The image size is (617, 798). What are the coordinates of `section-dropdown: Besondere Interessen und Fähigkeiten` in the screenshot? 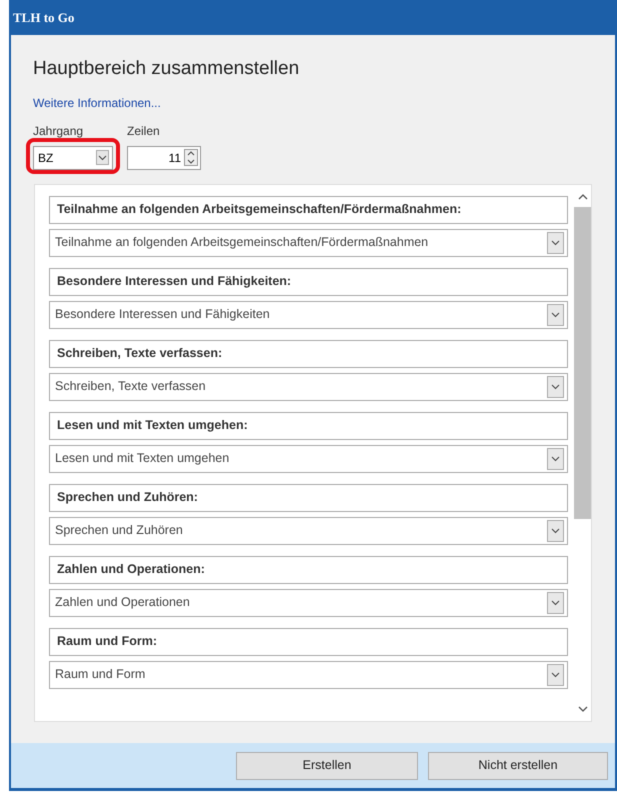 It's located at (308, 314).